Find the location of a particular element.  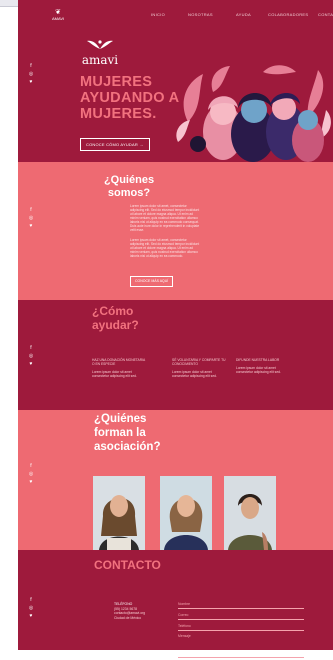

contact-title: CONTACTO is located at coordinates (127, 565).